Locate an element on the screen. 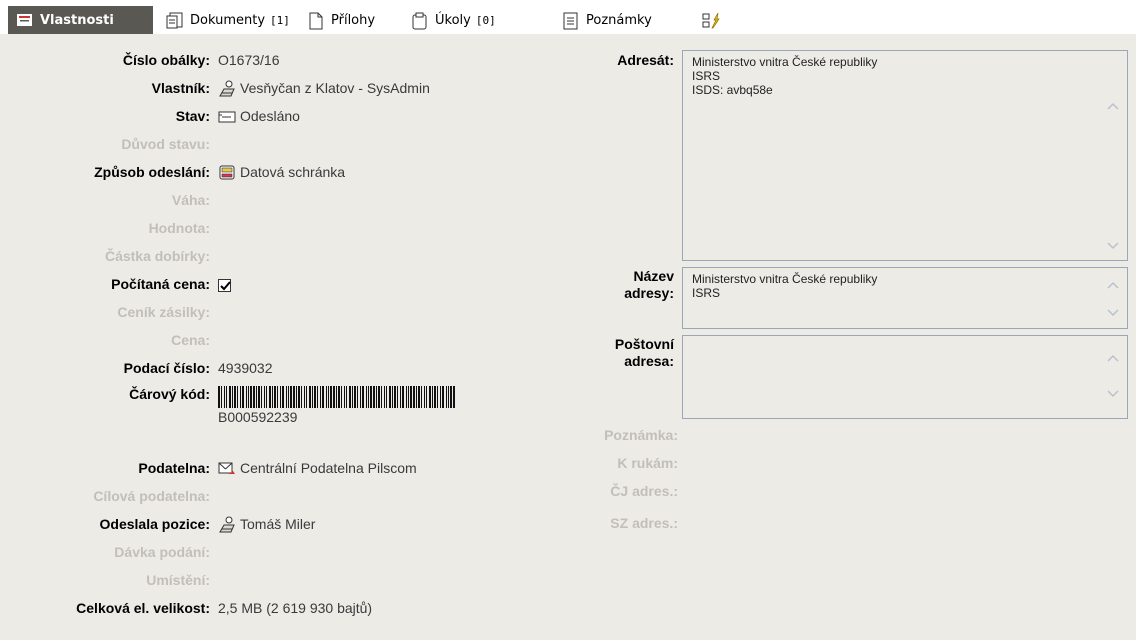 The width and height of the screenshot is (1136, 640). nazev-adresy-text: Ministerstvo vnitra České republiky ISRS is located at coordinates (784, 286).